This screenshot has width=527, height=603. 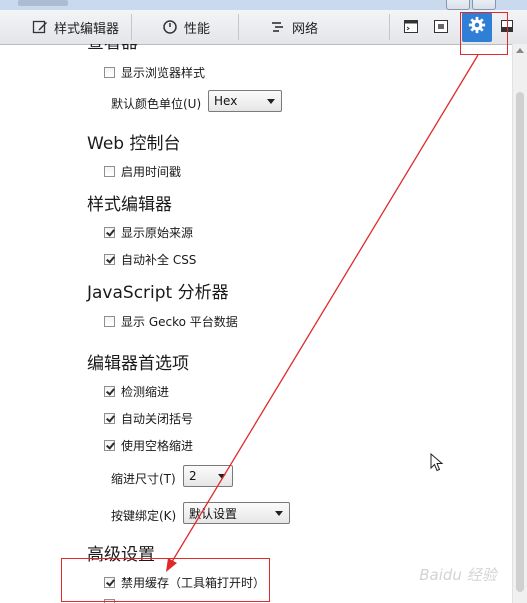 I want to click on baidu-watermark-logo: Baidu 经验, so click(x=458, y=574).